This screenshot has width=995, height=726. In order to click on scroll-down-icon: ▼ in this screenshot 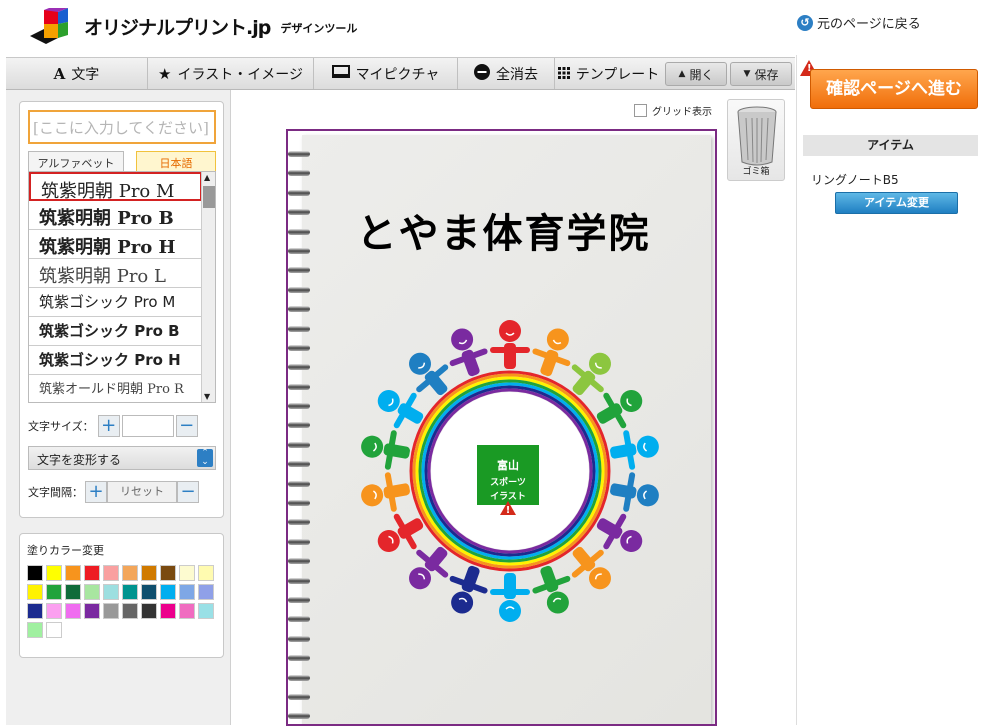, I will do `click(207, 396)`.